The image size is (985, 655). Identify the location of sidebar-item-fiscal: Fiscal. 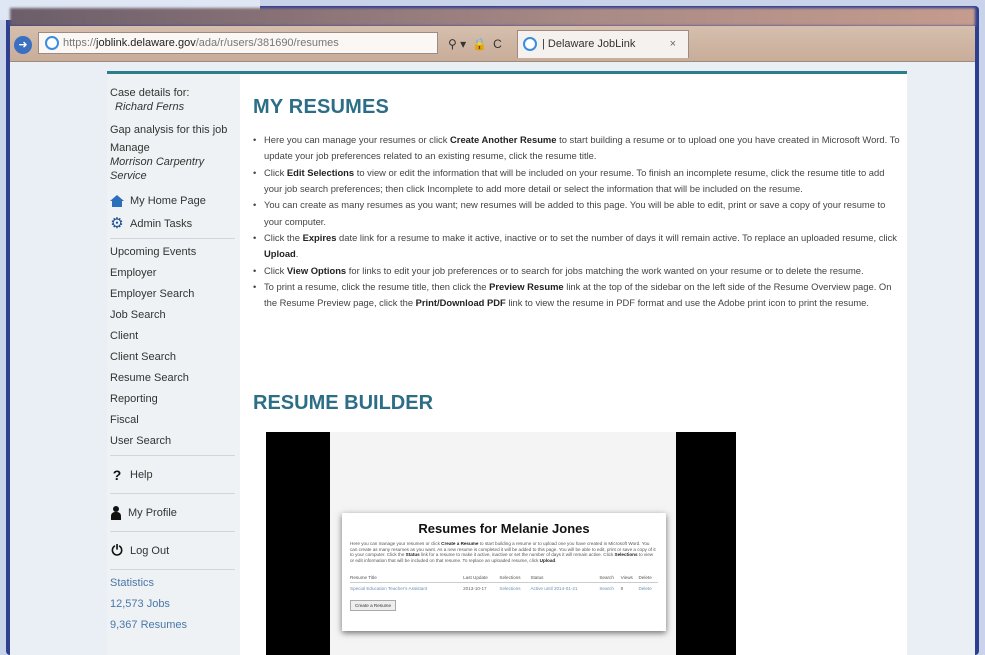
(175, 420).